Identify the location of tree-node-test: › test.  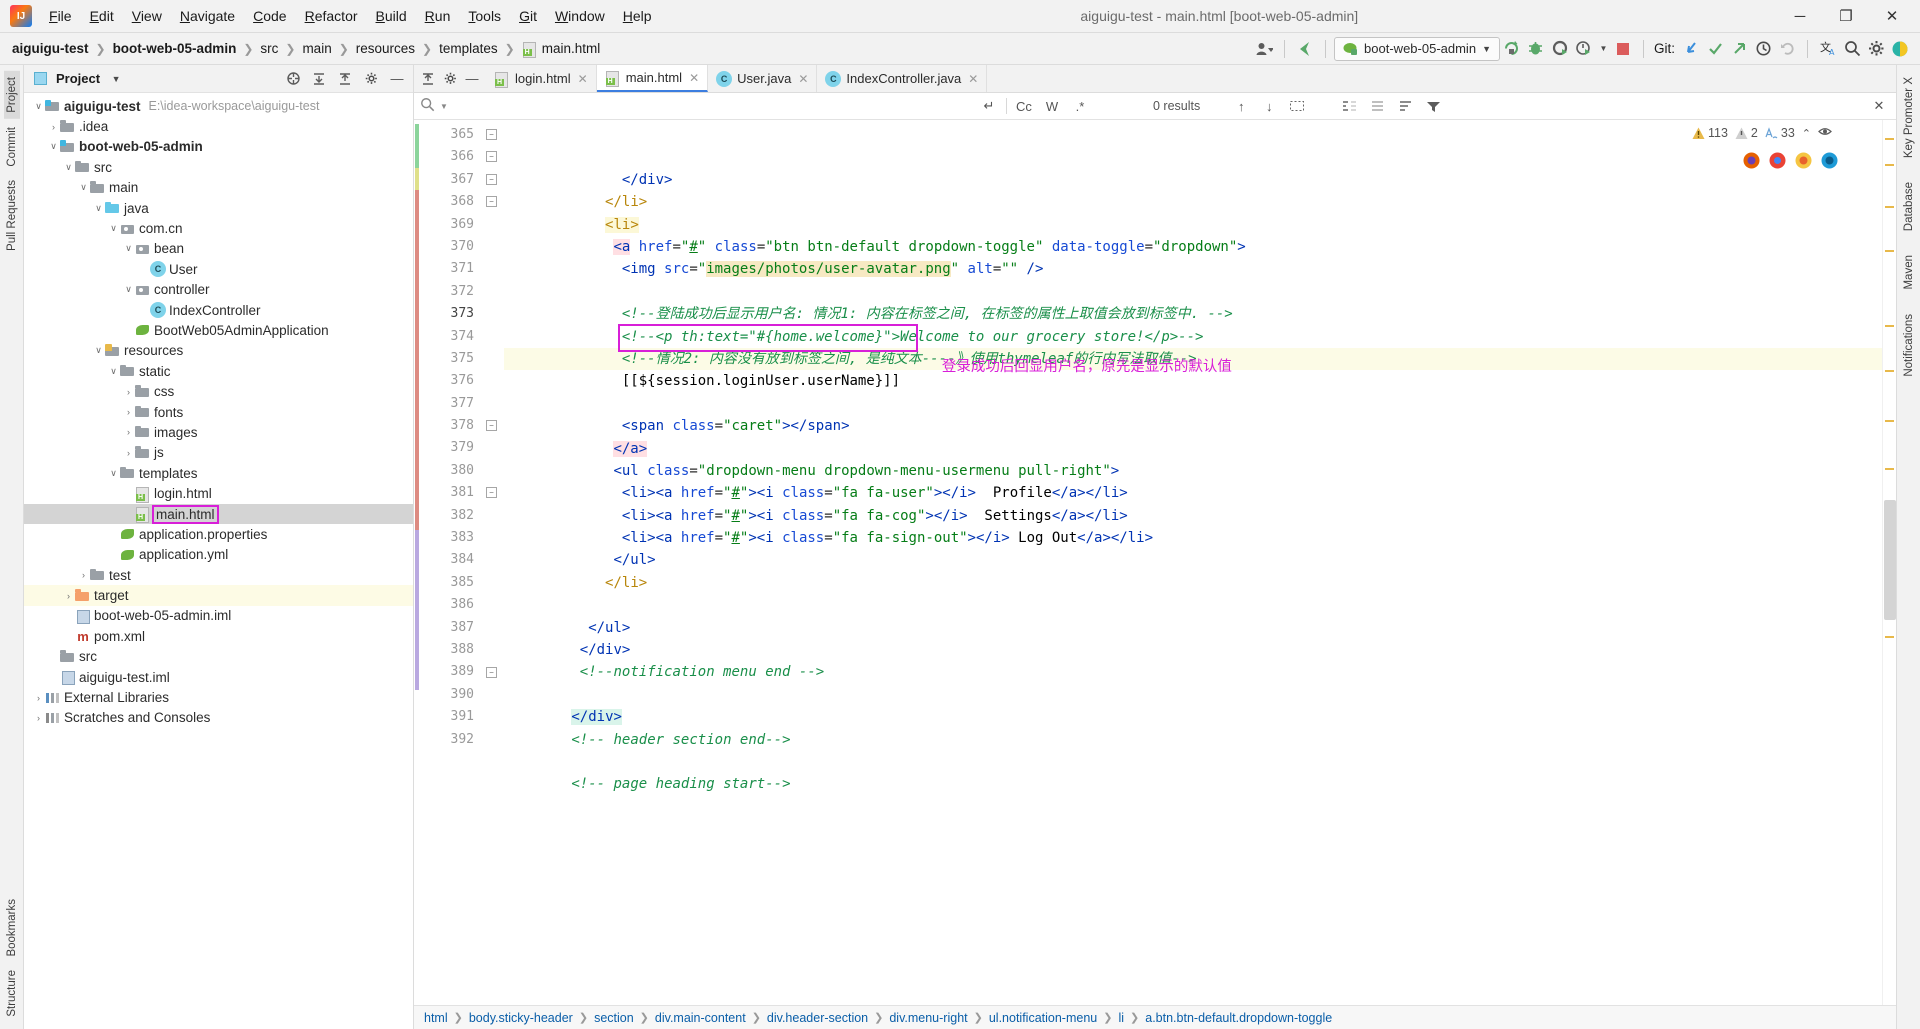
(218, 575).